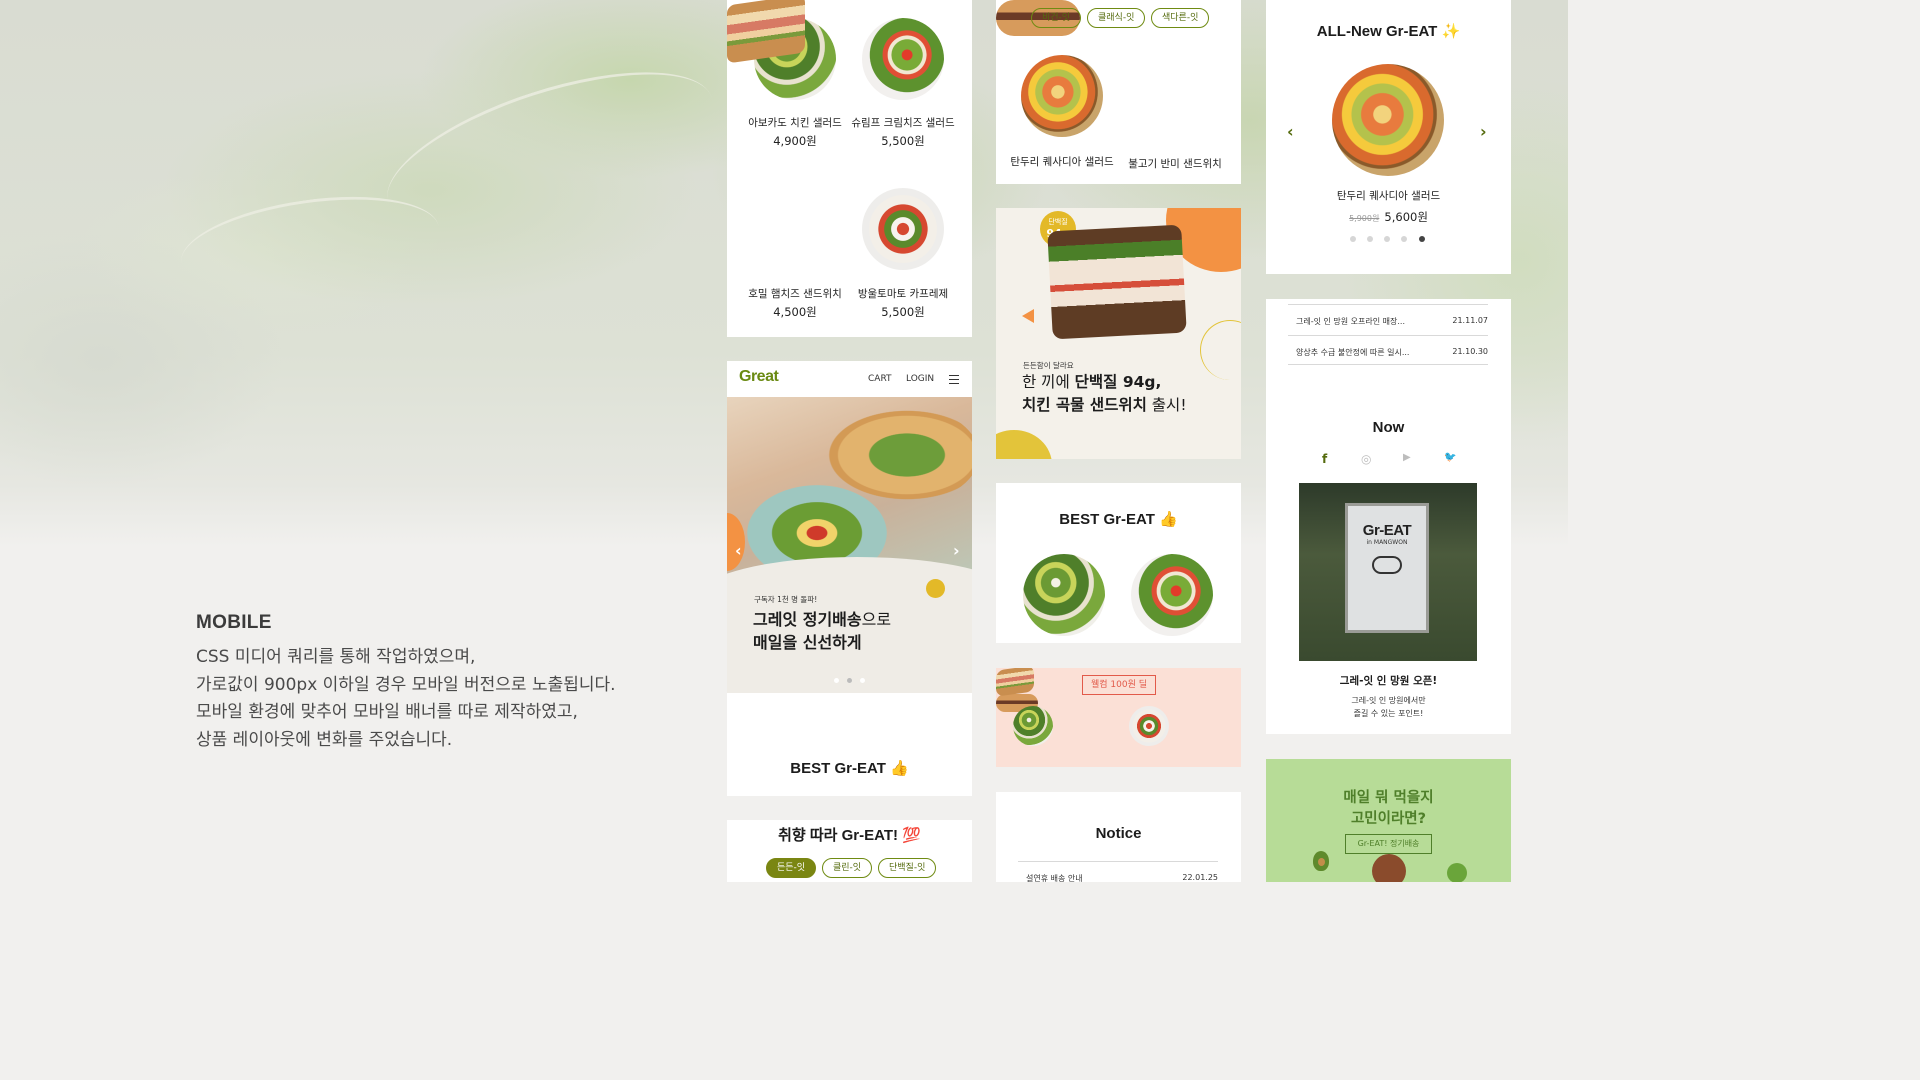 Image resolution: width=1920 pixels, height=1080 pixels. What do you see at coordinates (387, 712) in the screenshot?
I see `intro-line: 모바일 환경에 맞추어 모바일 배너를 따로 제작하였고,` at bounding box center [387, 712].